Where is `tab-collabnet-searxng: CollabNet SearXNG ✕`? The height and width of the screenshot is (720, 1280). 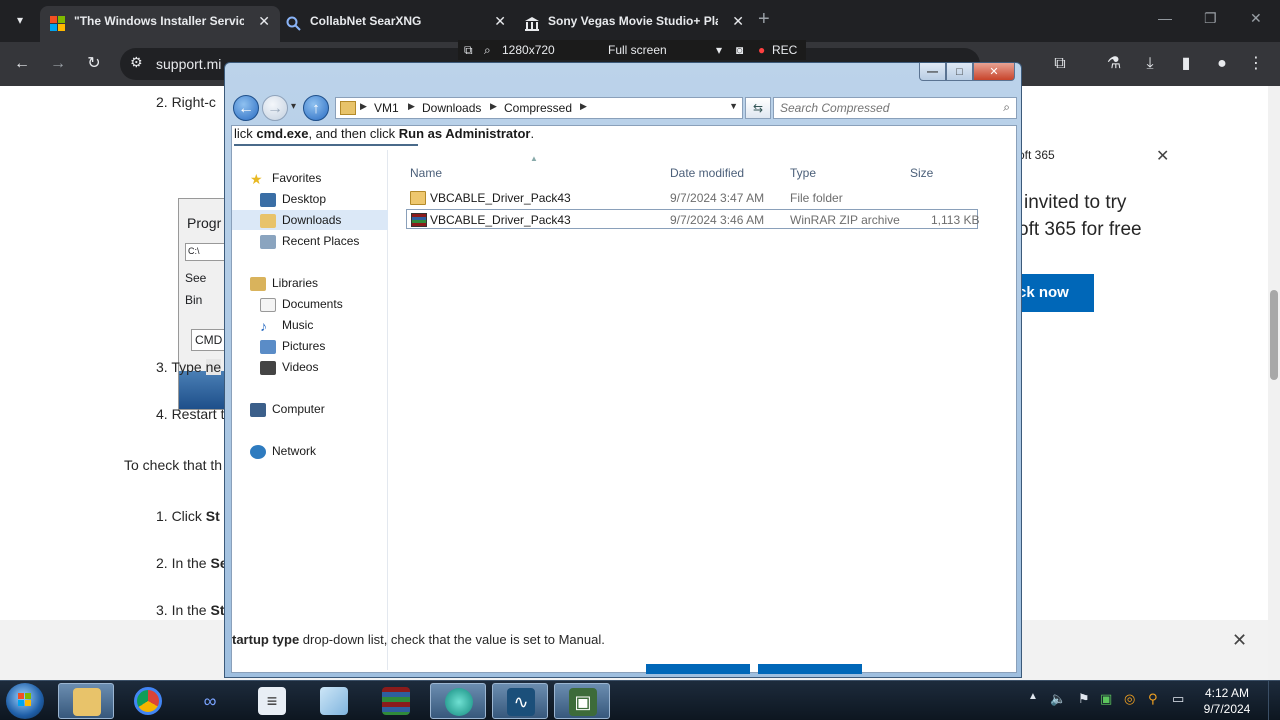 tab-collabnet-searxng: CollabNet SearXNG ✕ is located at coordinates (396, 21).